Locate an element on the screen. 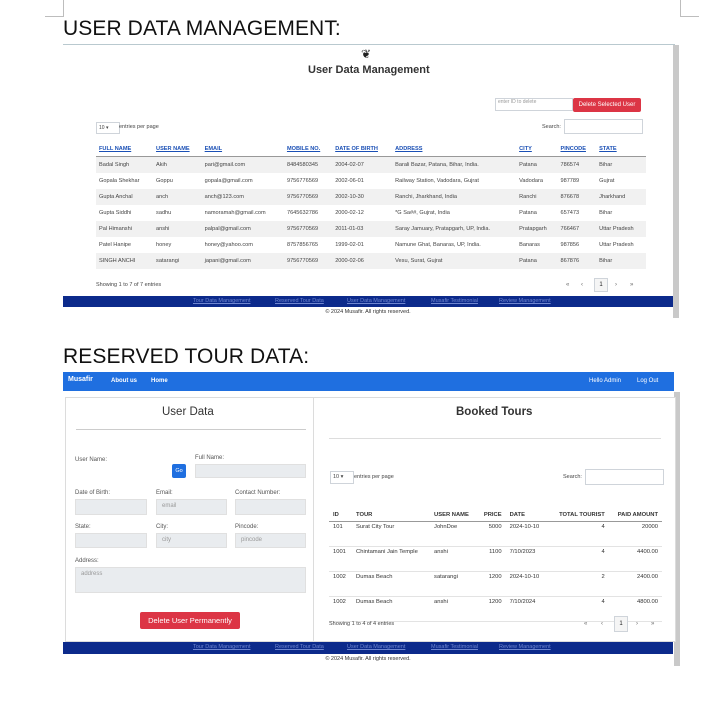 The height and width of the screenshot is (716, 720). city-field: city is located at coordinates (191, 540).